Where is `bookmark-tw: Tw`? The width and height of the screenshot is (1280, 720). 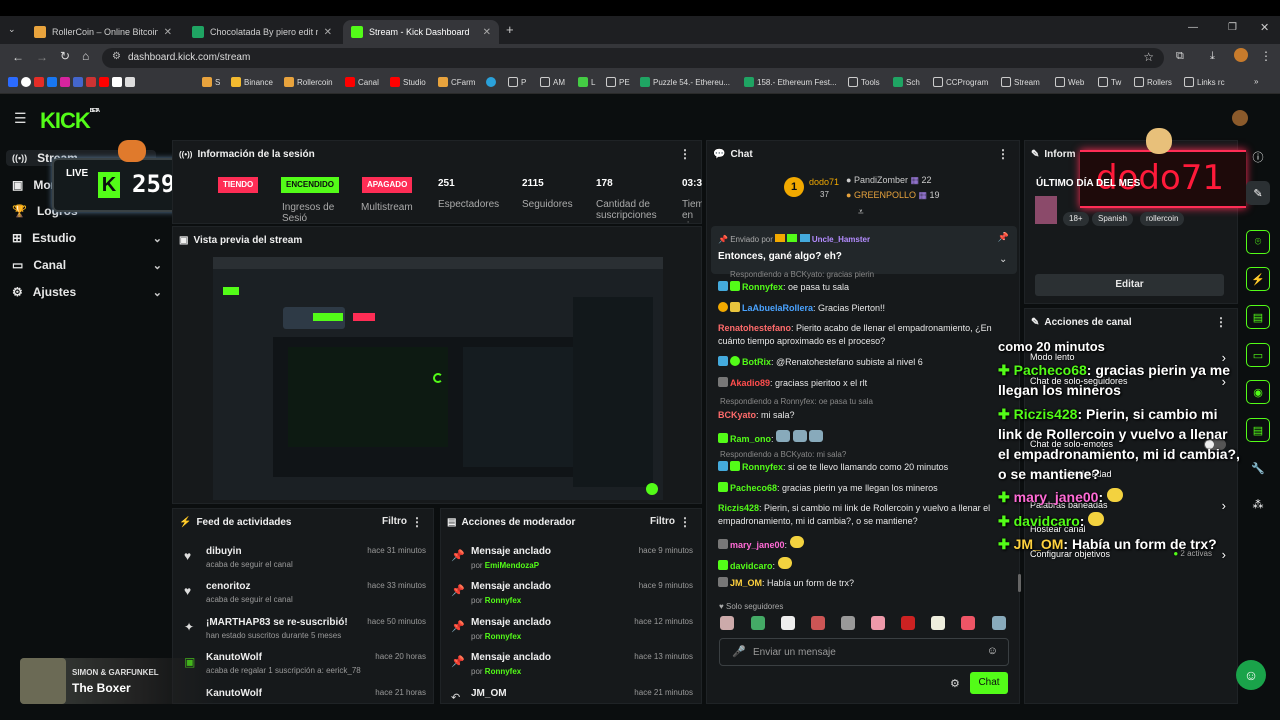 bookmark-tw: Tw is located at coordinates (1109, 82).